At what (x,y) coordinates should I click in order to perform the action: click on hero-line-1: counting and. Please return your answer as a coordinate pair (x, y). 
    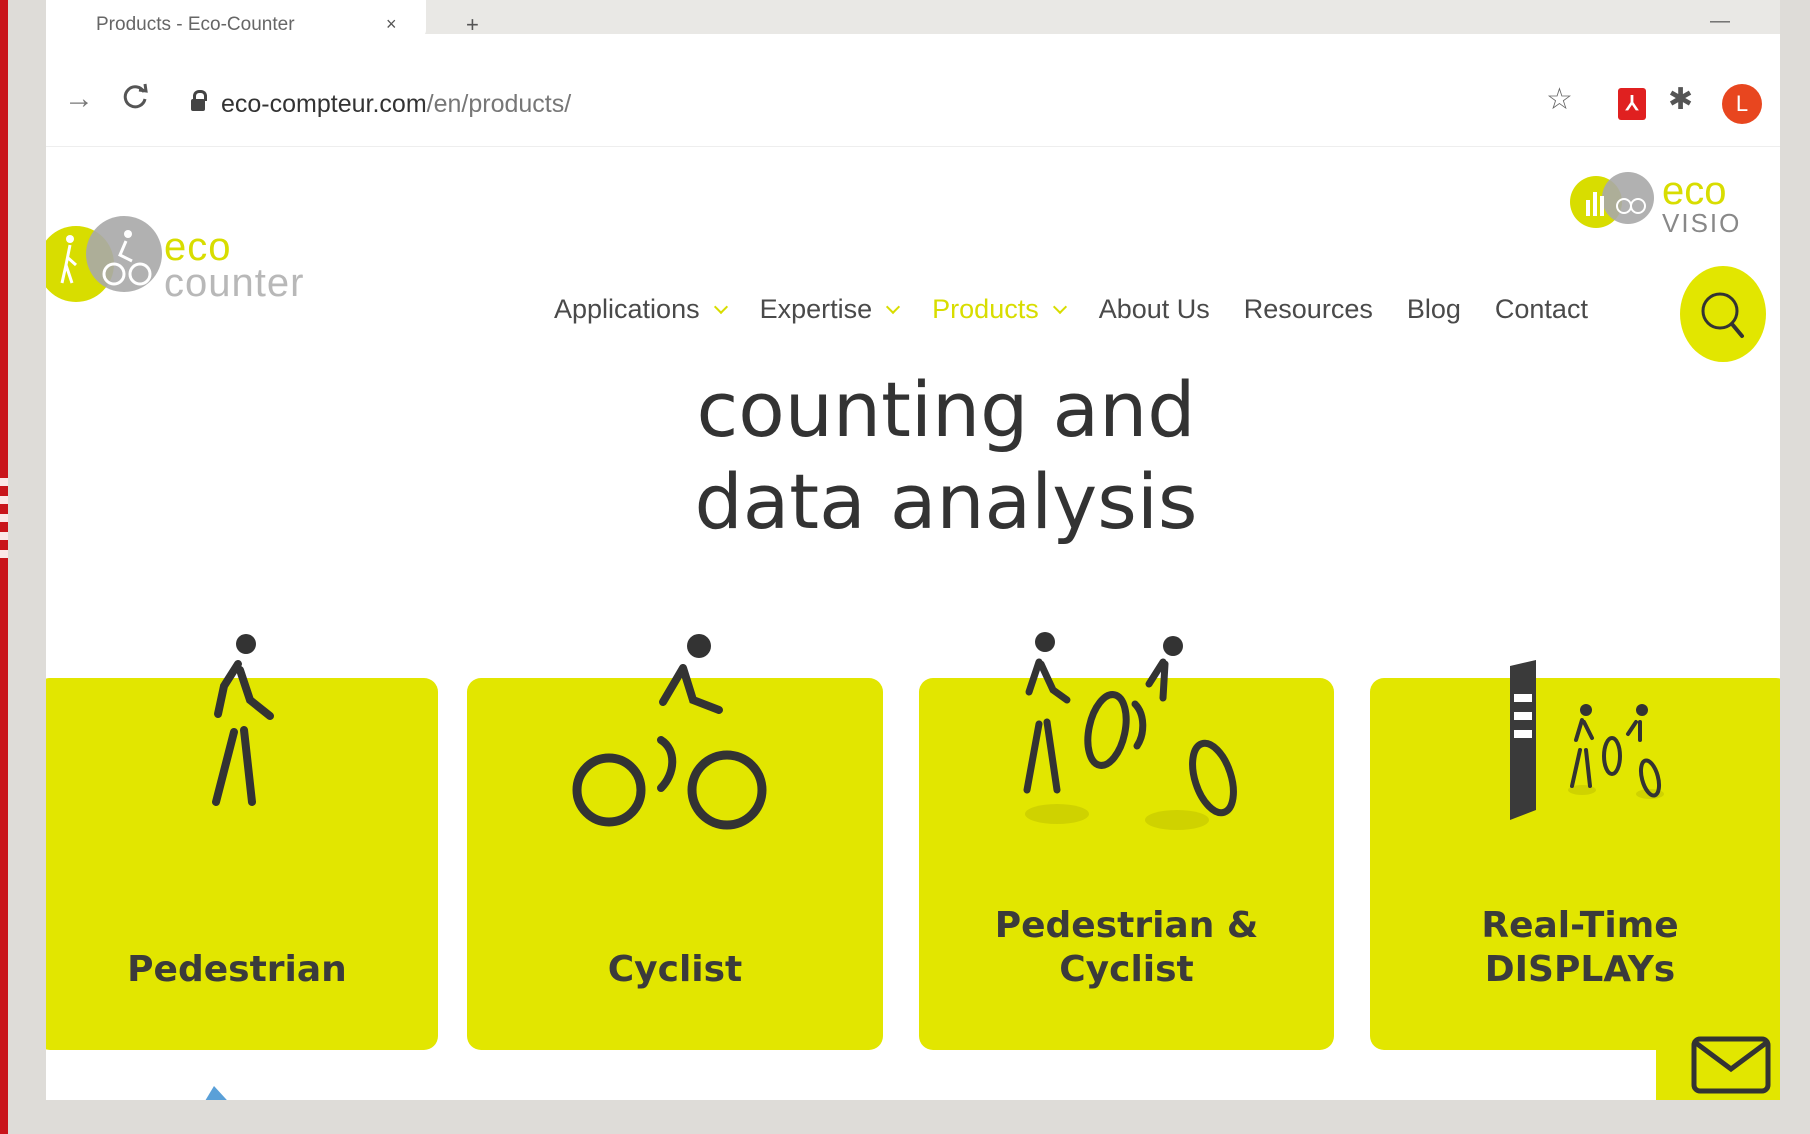
    Looking at the image, I should click on (946, 409).